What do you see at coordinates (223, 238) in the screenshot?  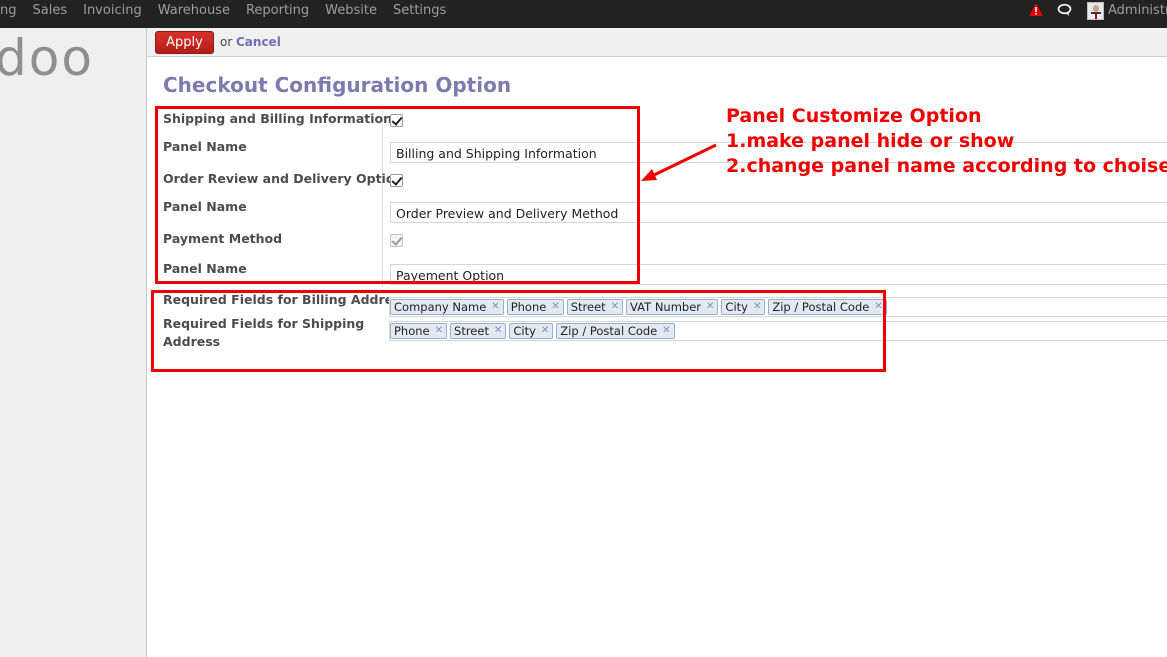 I see `payment-method-label: Payment Method` at bounding box center [223, 238].